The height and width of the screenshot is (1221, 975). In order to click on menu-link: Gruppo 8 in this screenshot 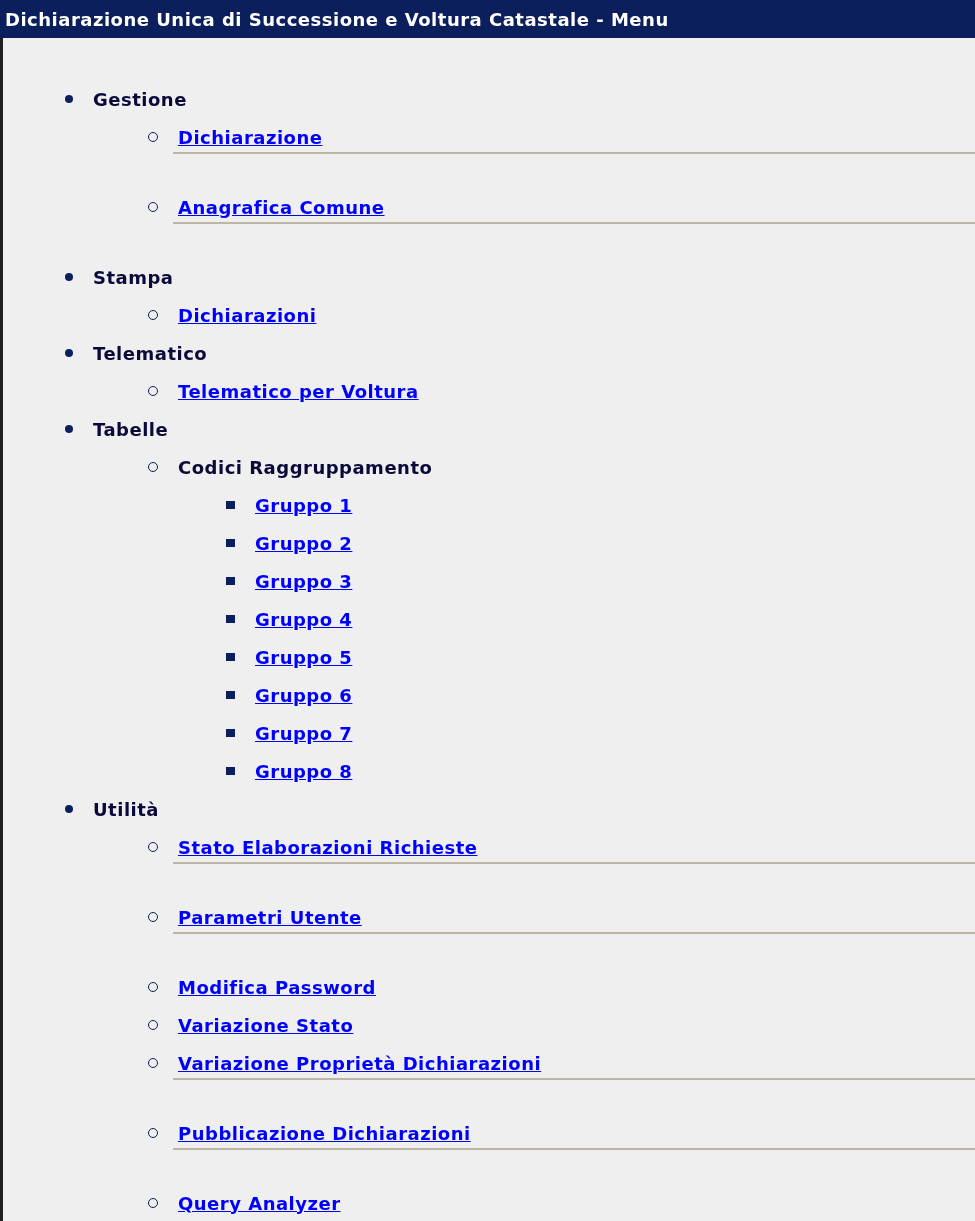, I will do `click(304, 771)`.